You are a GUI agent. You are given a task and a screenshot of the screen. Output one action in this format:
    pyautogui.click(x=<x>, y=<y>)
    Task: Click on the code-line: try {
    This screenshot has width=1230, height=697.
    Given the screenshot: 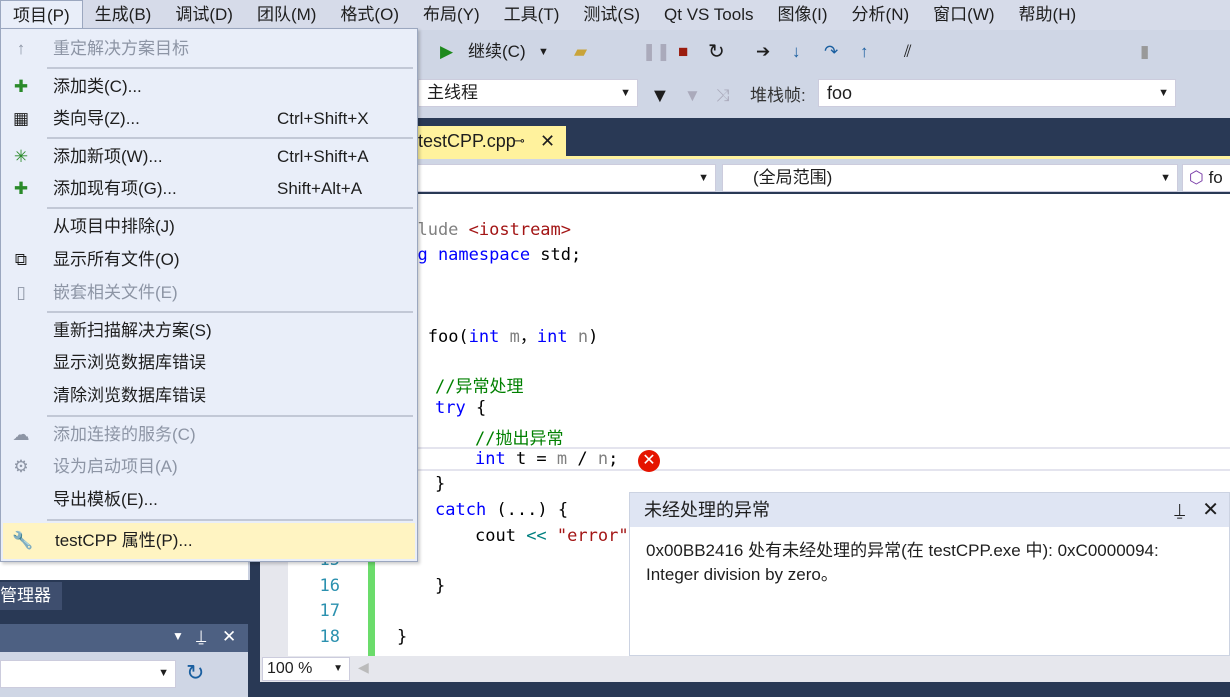 What is the action you would take?
    pyautogui.click(x=461, y=408)
    